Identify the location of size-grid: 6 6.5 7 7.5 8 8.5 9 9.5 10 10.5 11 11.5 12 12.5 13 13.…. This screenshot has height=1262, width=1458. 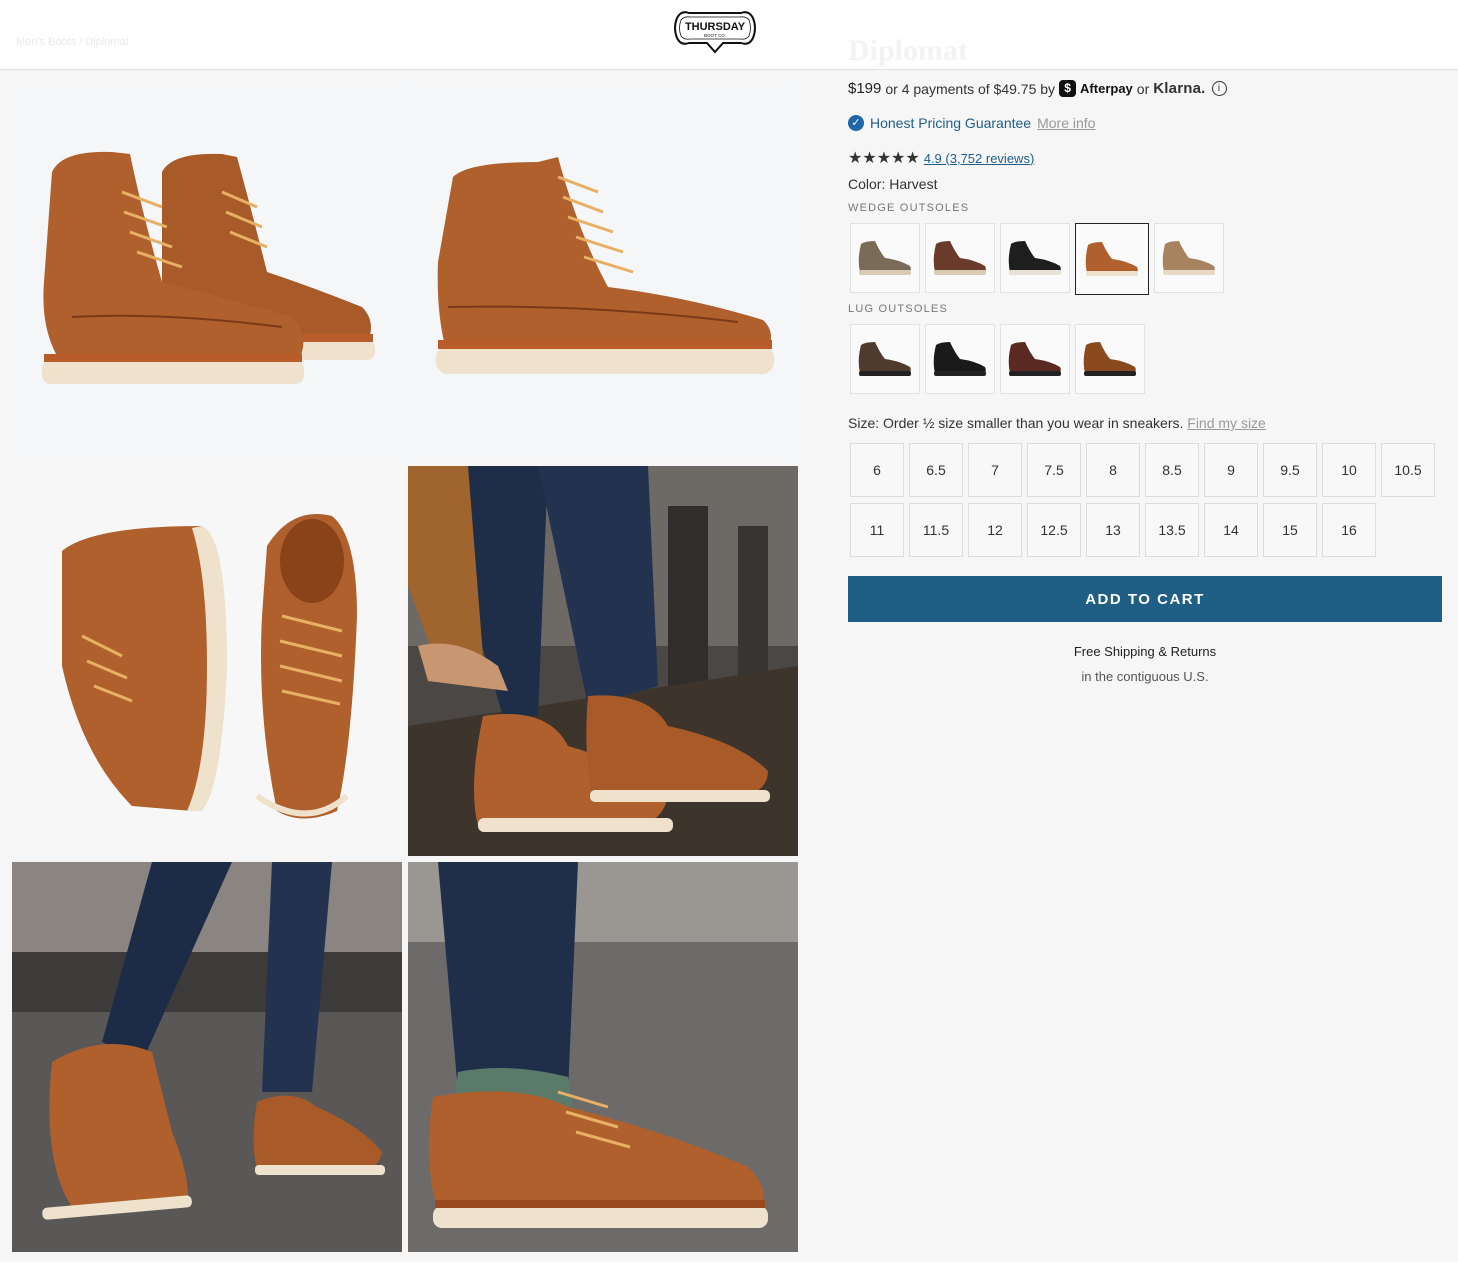
(1146, 503).